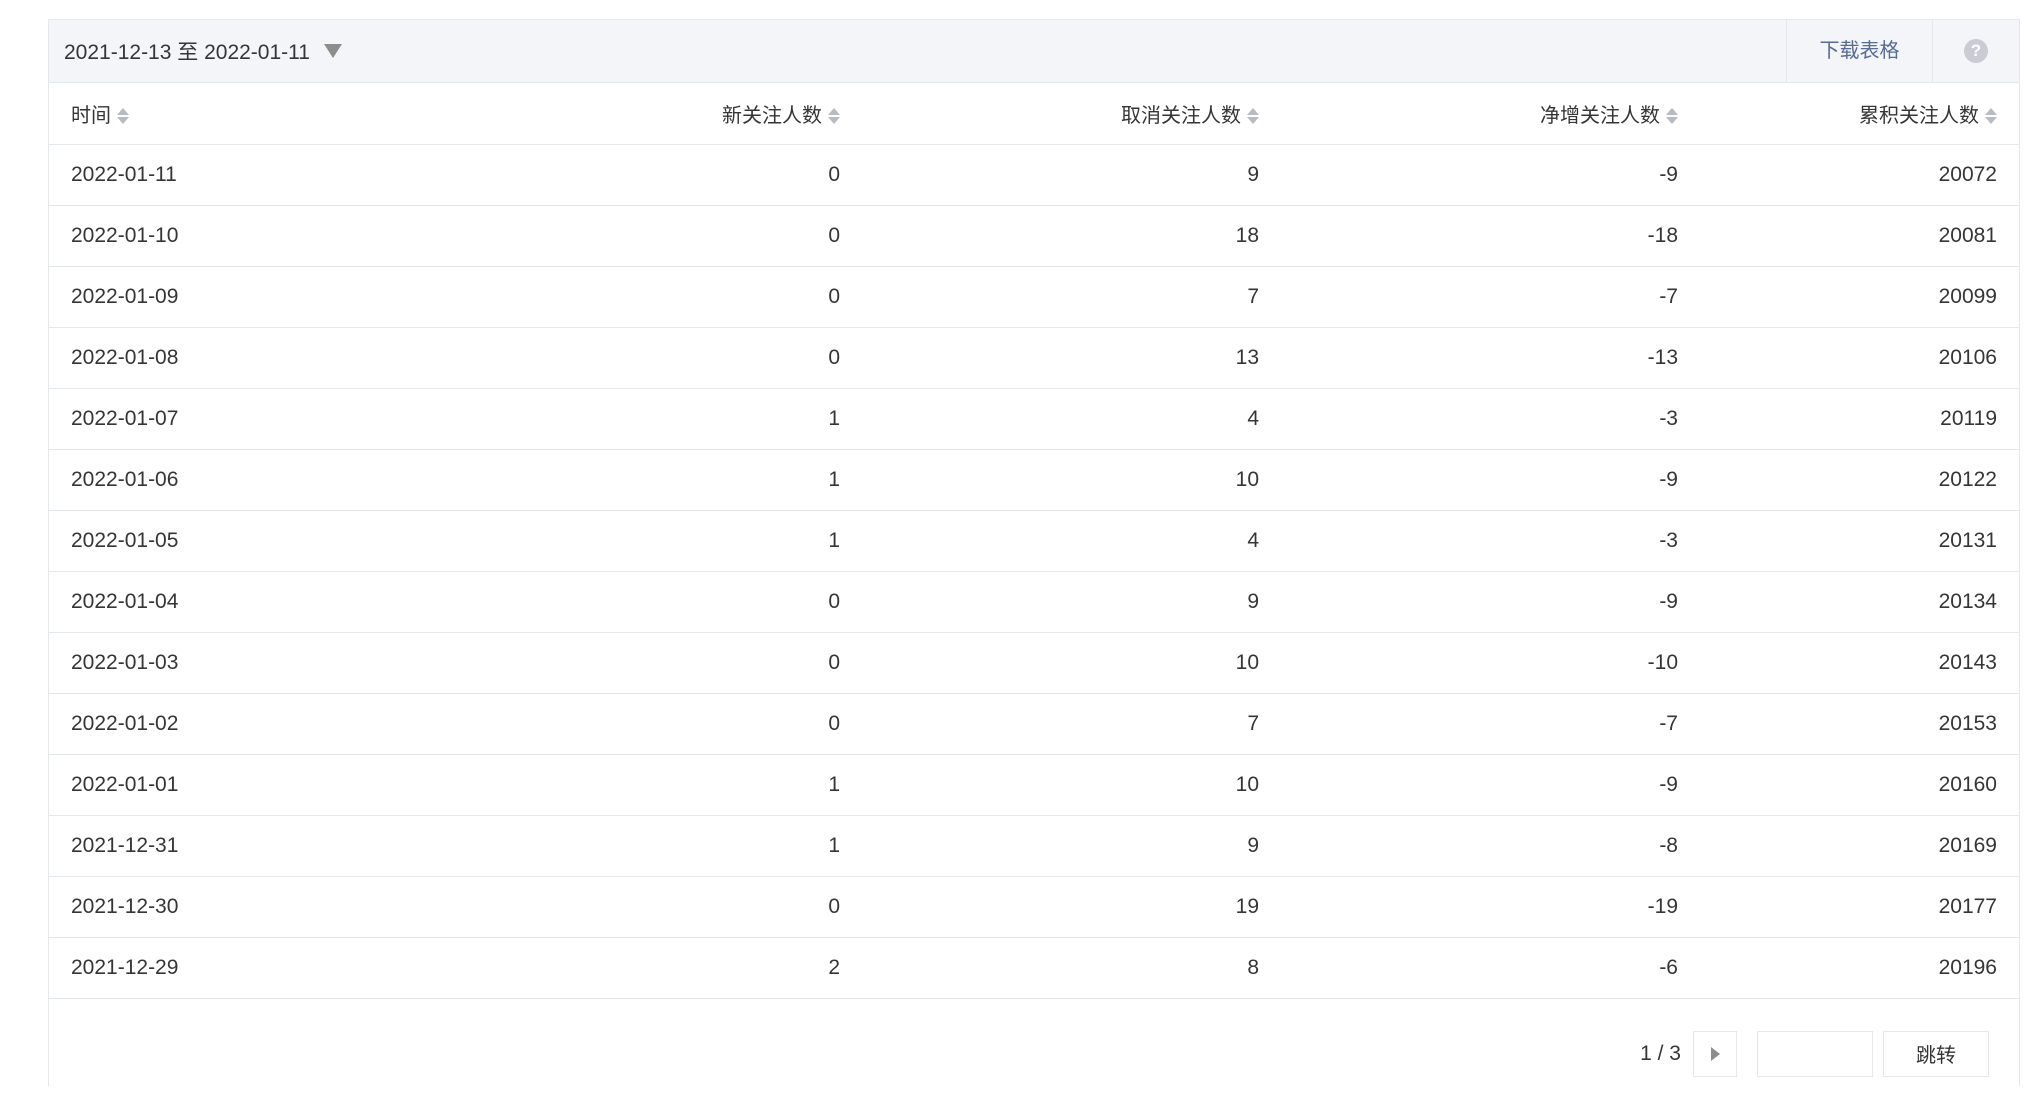  I want to click on cell-cumulative: 20131, so click(1859, 541).